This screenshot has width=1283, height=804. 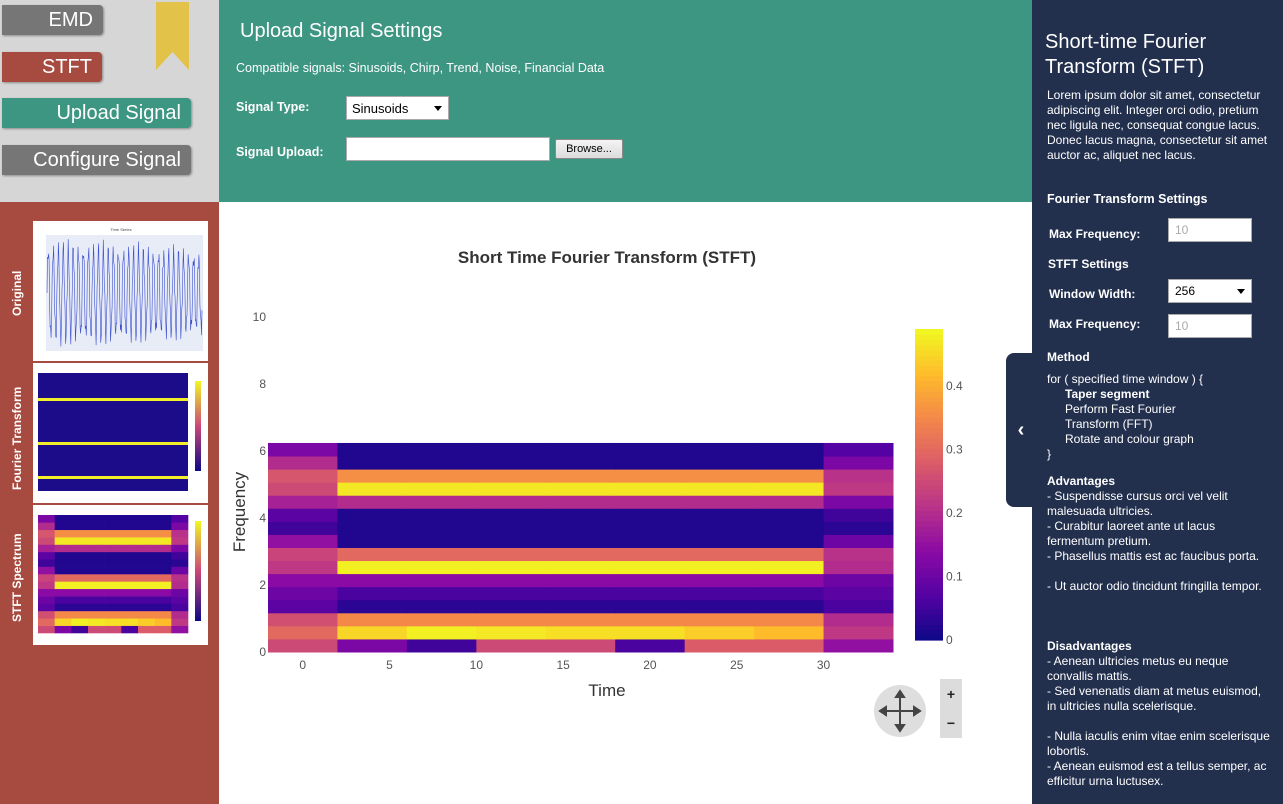 What do you see at coordinates (302, 665) in the screenshot?
I see `x-tick-label: 0` at bounding box center [302, 665].